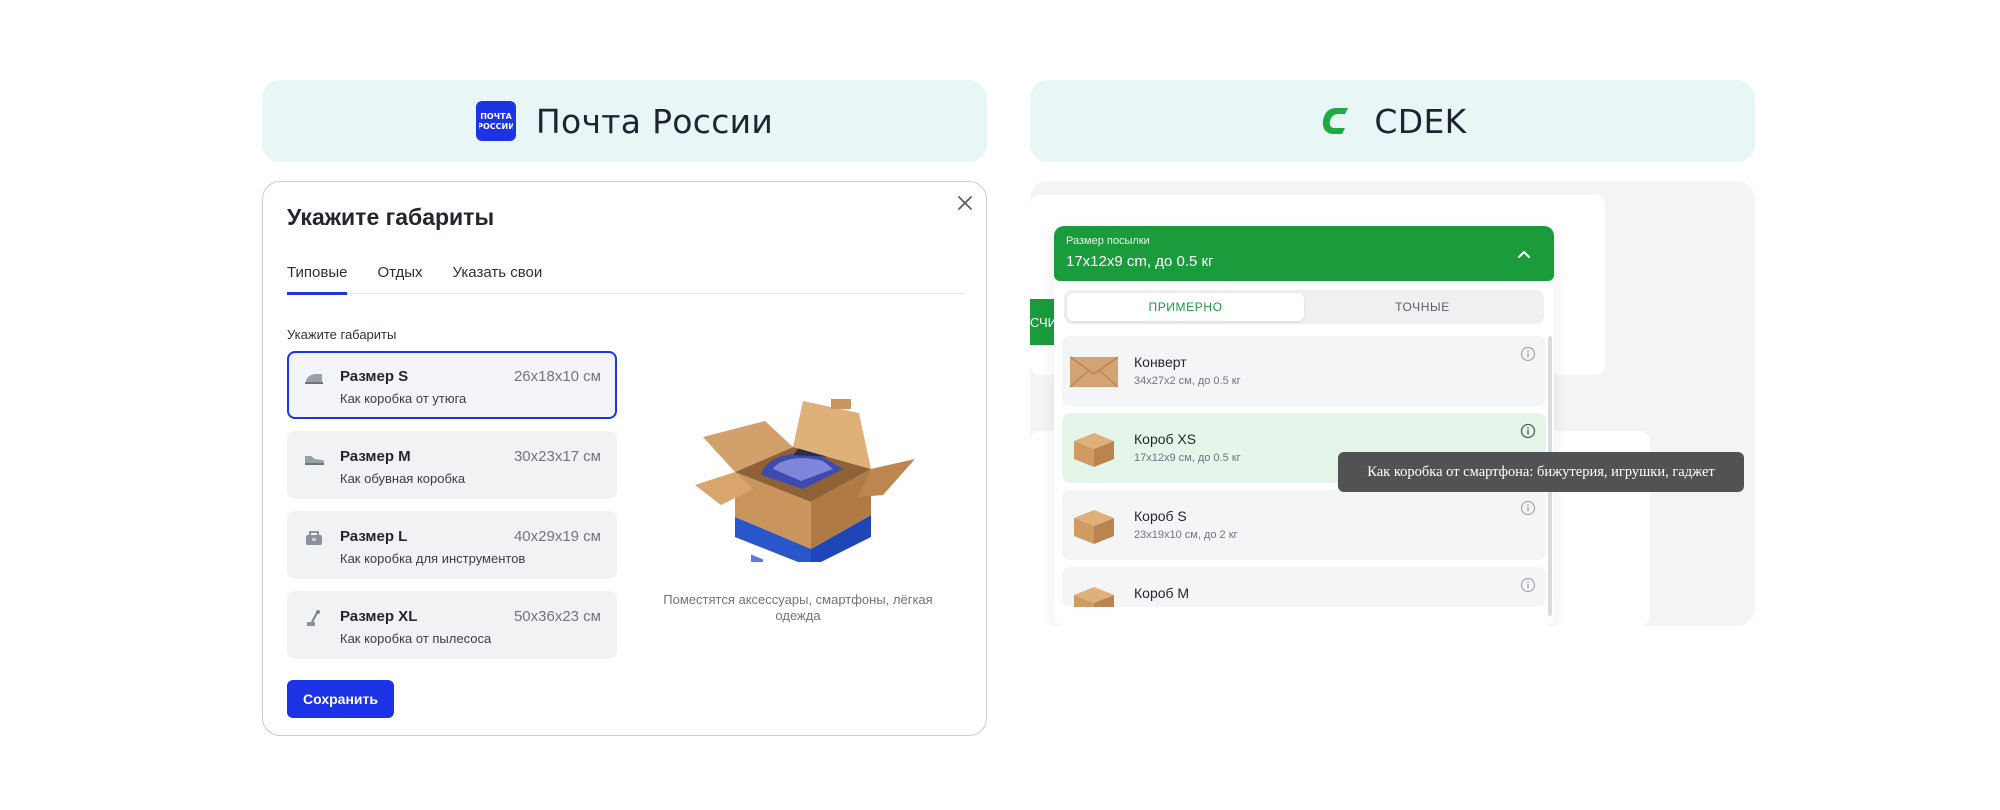 The height and width of the screenshot is (810, 2000). I want to click on parcel-size-value: 17x12x9 cm, до 0.5 кг, so click(1140, 261).